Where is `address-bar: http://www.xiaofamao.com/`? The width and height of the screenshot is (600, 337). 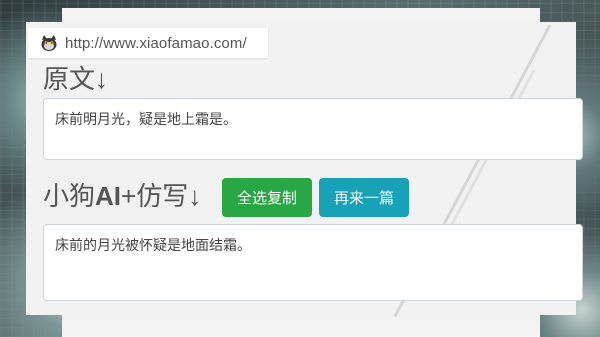 address-bar: http://www.xiaofamao.com/ is located at coordinates (148, 43).